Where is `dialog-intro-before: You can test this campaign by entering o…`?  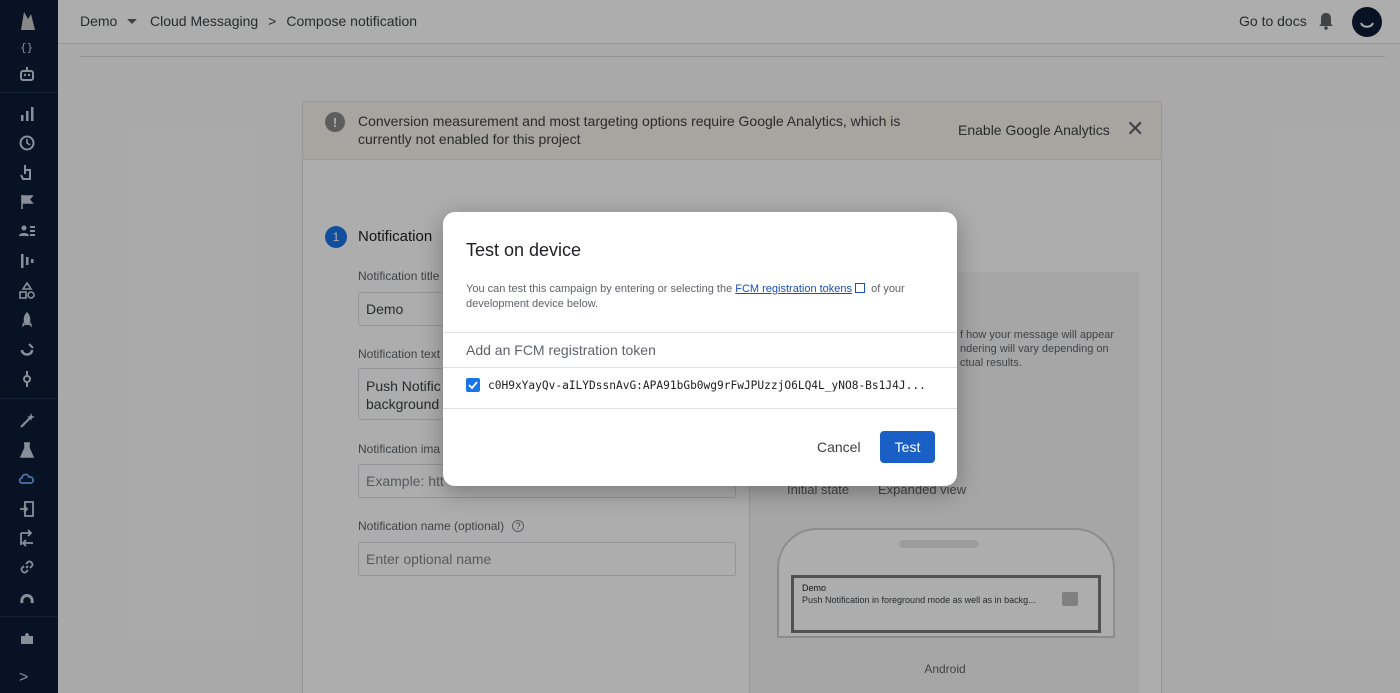 dialog-intro-before: You can test this campaign by entering o… is located at coordinates (601, 289).